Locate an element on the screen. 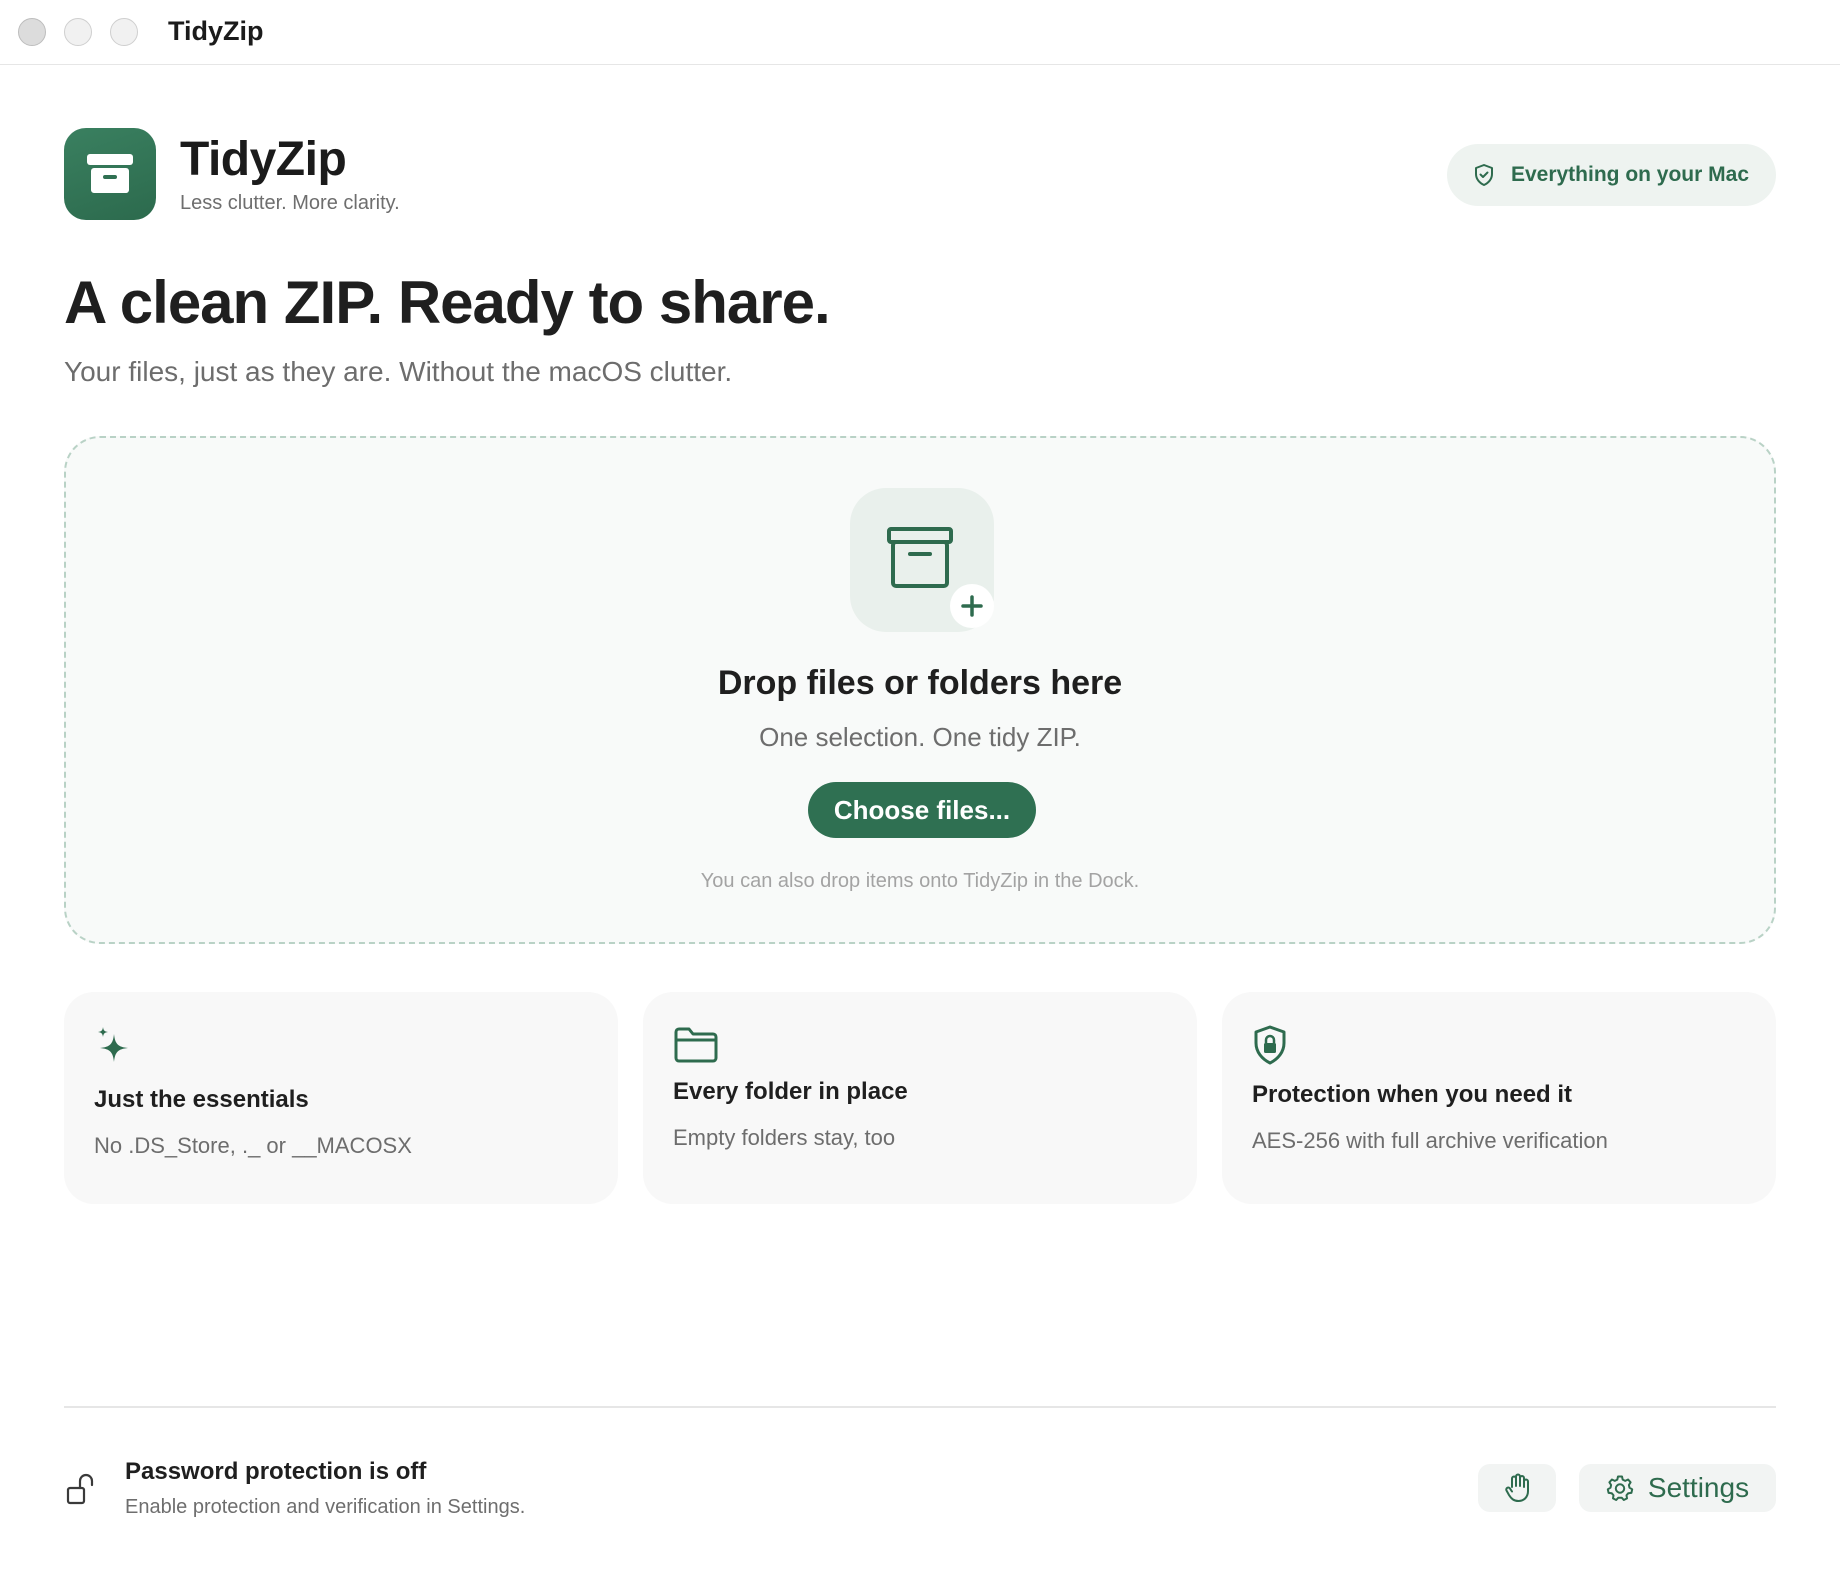  local-processing-badge: Everything on your Mac is located at coordinates (1611, 175).